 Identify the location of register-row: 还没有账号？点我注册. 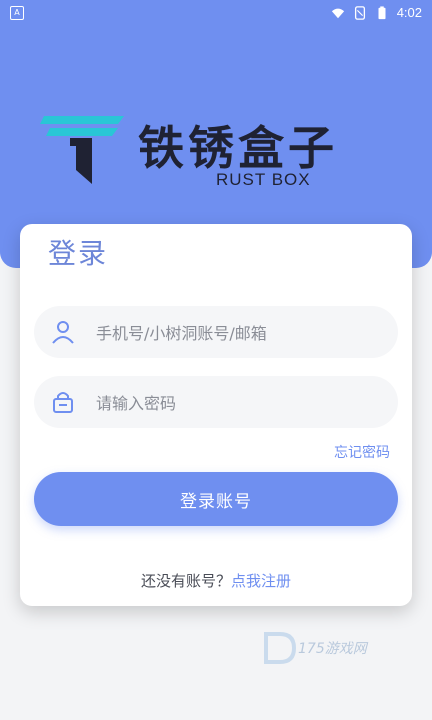
(216, 580).